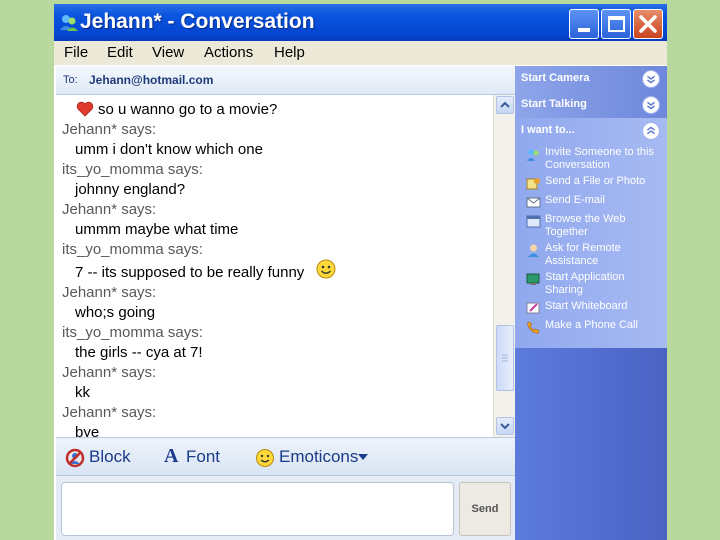 The image size is (720, 540). Describe the element at coordinates (533, 202) in the screenshot. I see `email-icon` at that location.